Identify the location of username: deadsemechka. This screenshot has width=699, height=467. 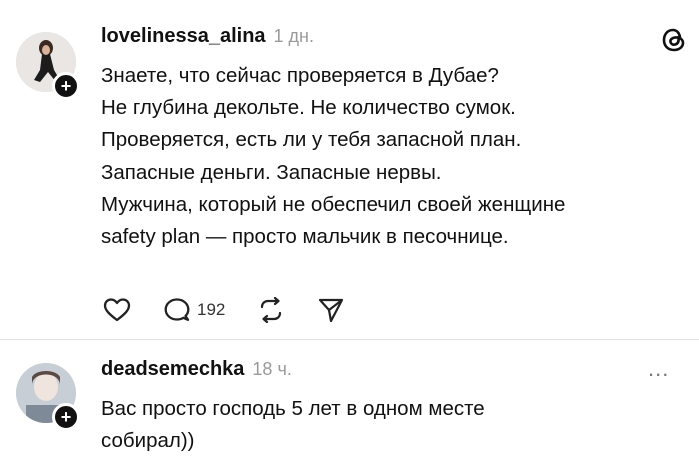
(172, 369).